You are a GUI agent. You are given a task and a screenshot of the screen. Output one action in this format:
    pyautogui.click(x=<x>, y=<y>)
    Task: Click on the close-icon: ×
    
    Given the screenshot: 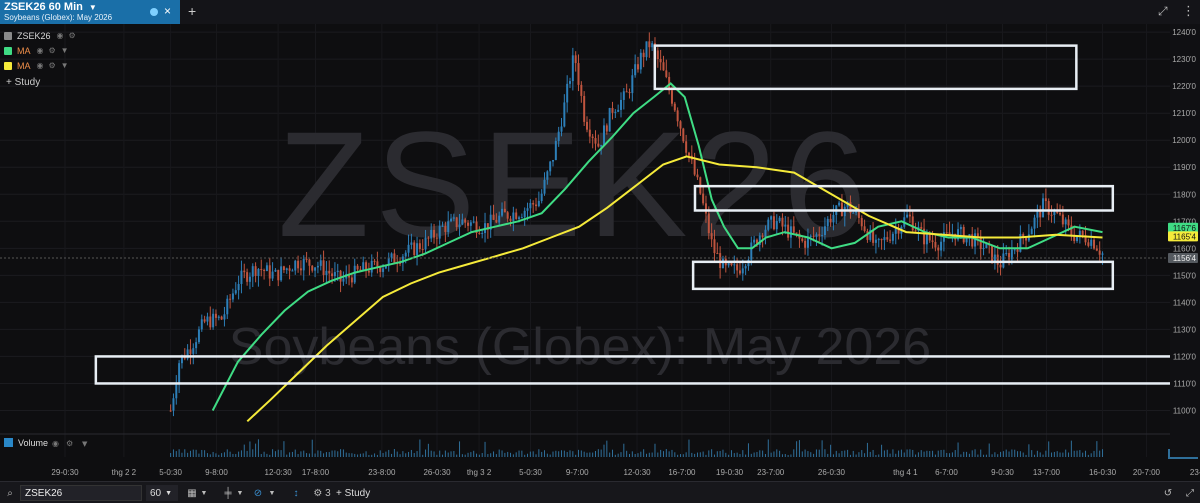 What is the action you would take?
    pyautogui.click(x=167, y=11)
    